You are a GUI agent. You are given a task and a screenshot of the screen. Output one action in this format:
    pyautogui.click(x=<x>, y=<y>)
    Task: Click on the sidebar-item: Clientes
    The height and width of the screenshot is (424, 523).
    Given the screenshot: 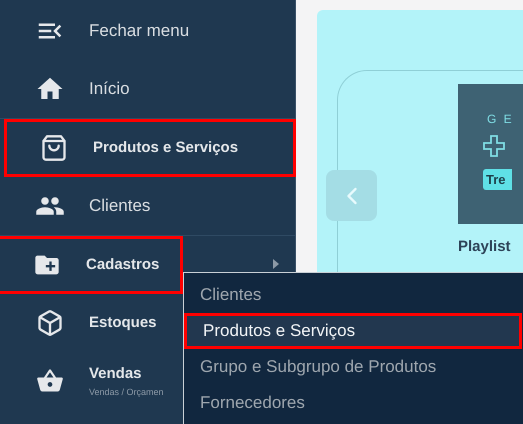 What is the action you would take?
    pyautogui.click(x=147, y=206)
    